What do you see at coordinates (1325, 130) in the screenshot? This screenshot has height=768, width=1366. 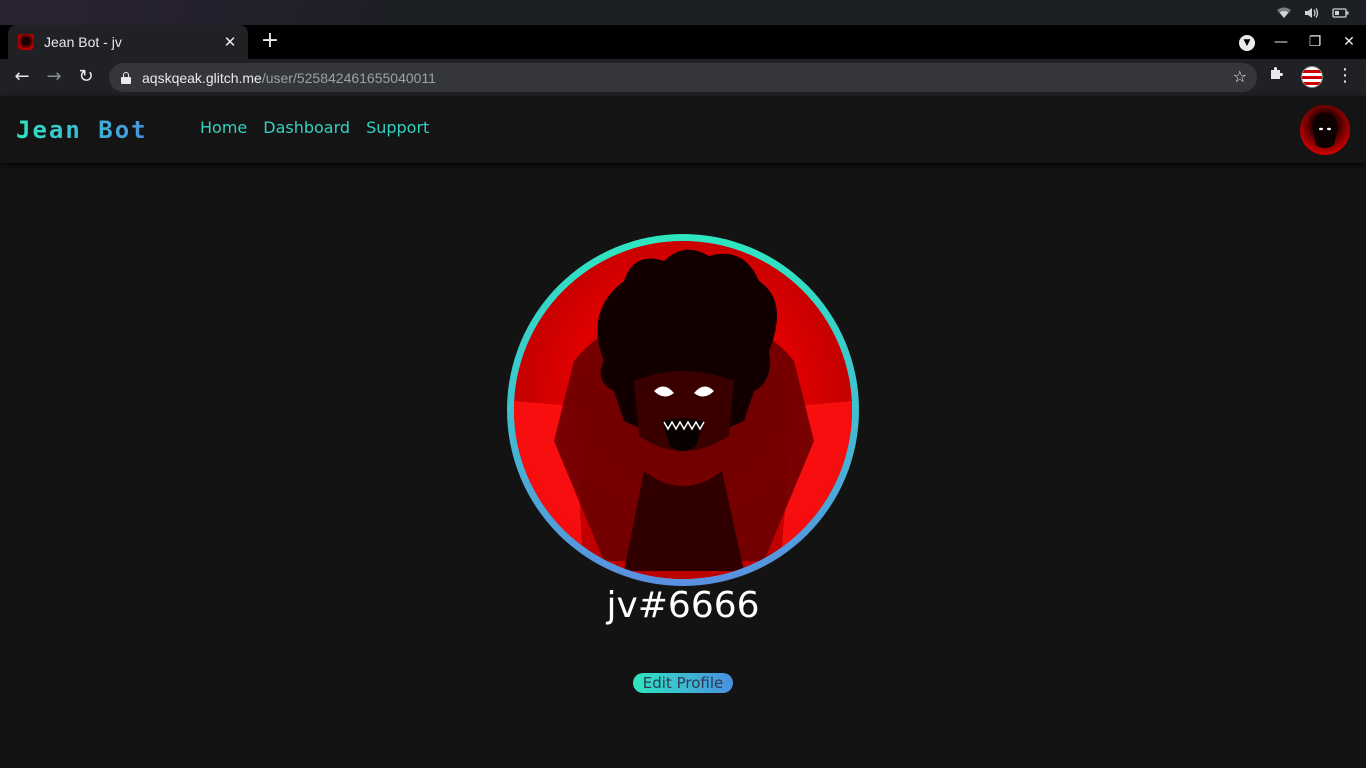 I see `user-avatar` at bounding box center [1325, 130].